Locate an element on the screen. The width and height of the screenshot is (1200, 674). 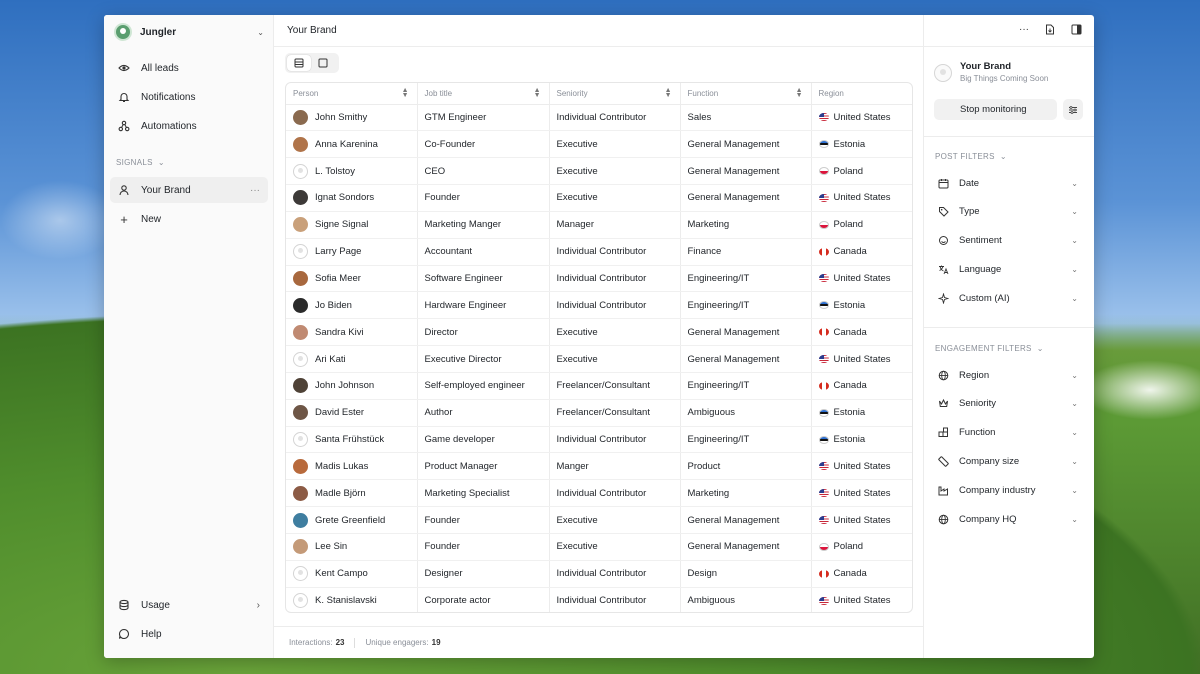
cell-person: K. Stanislavski is located at coordinates (352, 599).